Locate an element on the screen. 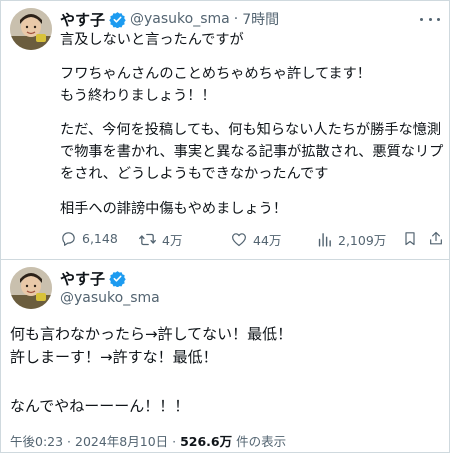 The height and width of the screenshot is (453, 450). views-button: 2,109万 is located at coordinates (351, 239).